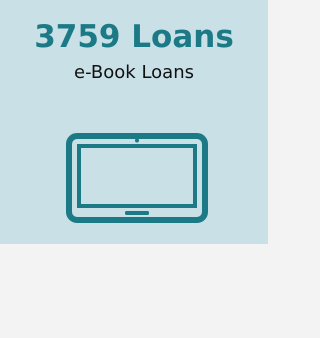 The height and width of the screenshot is (338, 320). What do you see at coordinates (134, 37) in the screenshot?
I see `loans-count: 3759 Loans` at bounding box center [134, 37].